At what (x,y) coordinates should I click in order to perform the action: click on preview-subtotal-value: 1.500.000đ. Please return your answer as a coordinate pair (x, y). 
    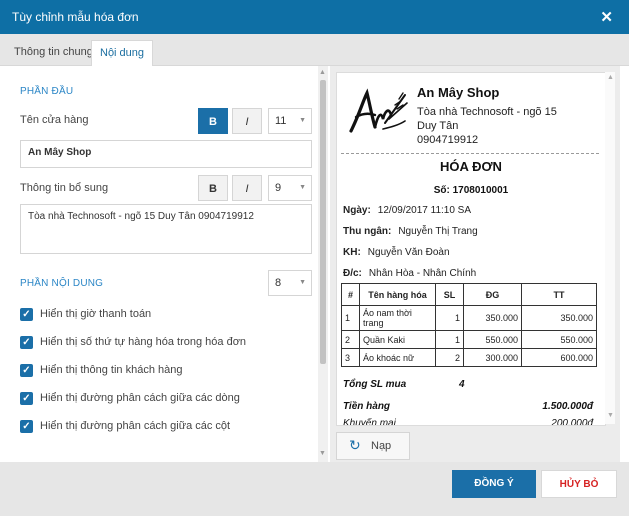
    Looking at the image, I should click on (567, 406).